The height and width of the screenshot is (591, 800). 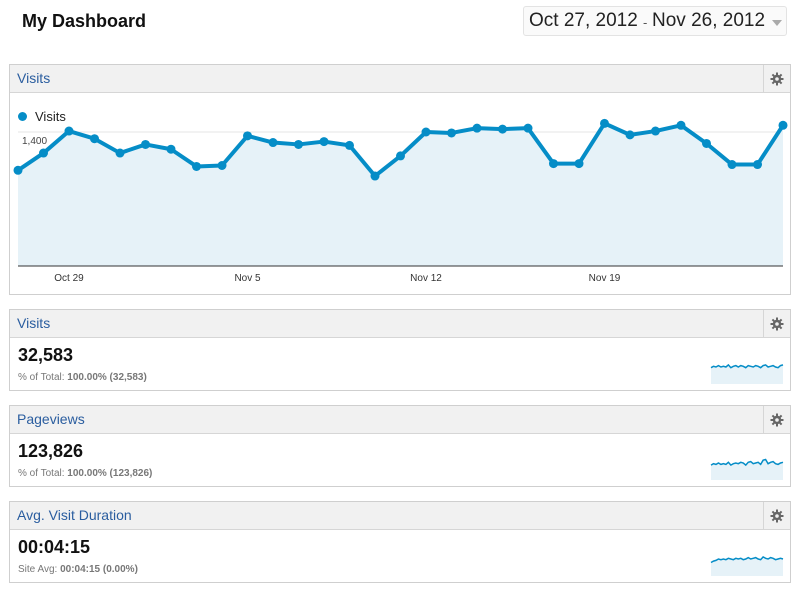 I want to click on widget-header: Pageviews, so click(x=400, y=420).